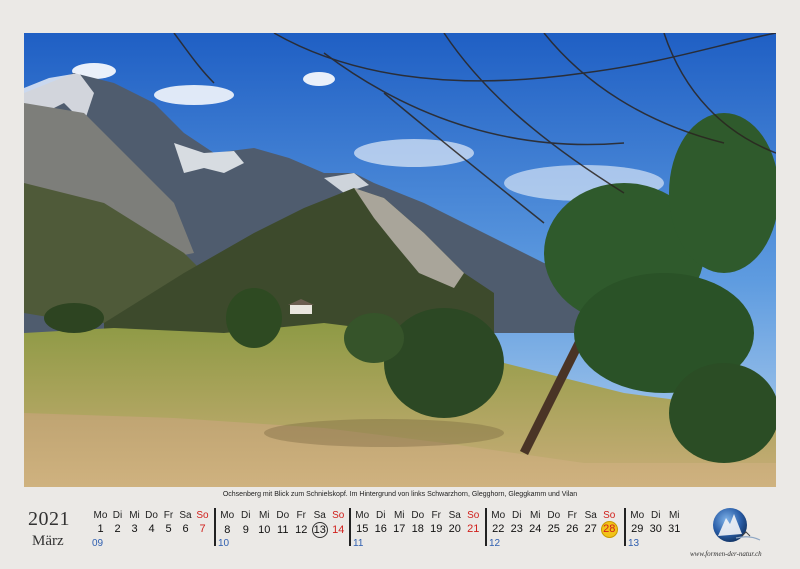 The width and height of the screenshot is (800, 569). I want to click on calendar-year: 2021, so click(49, 519).